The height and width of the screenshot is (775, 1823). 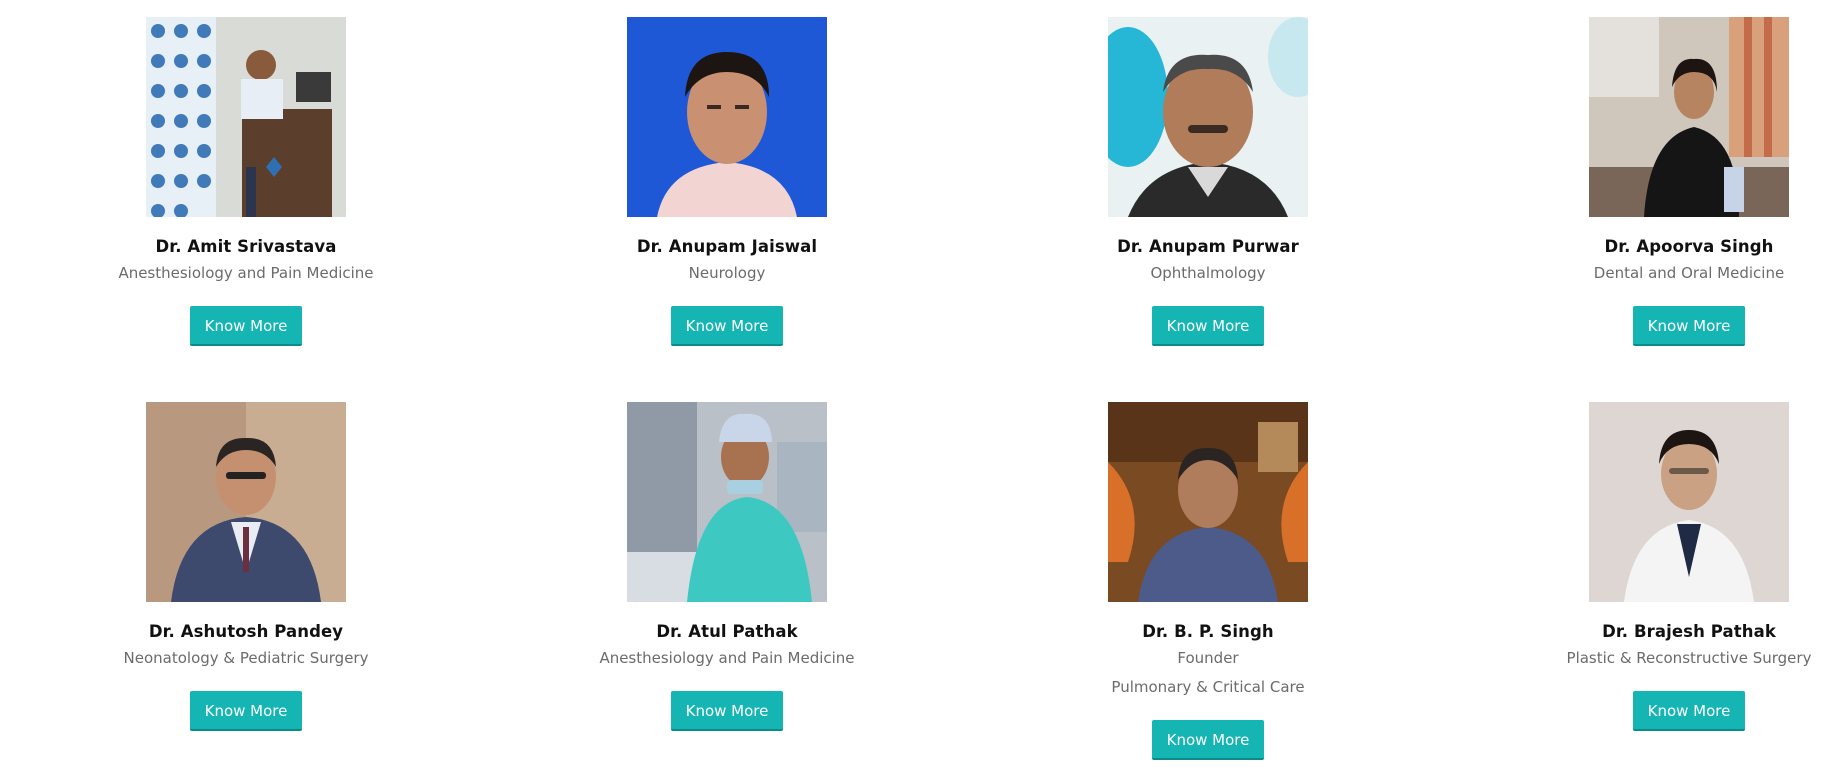 I want to click on doctor-card: Dr. Anupam Jaiswal Neurology Know More, so click(x=727, y=181).